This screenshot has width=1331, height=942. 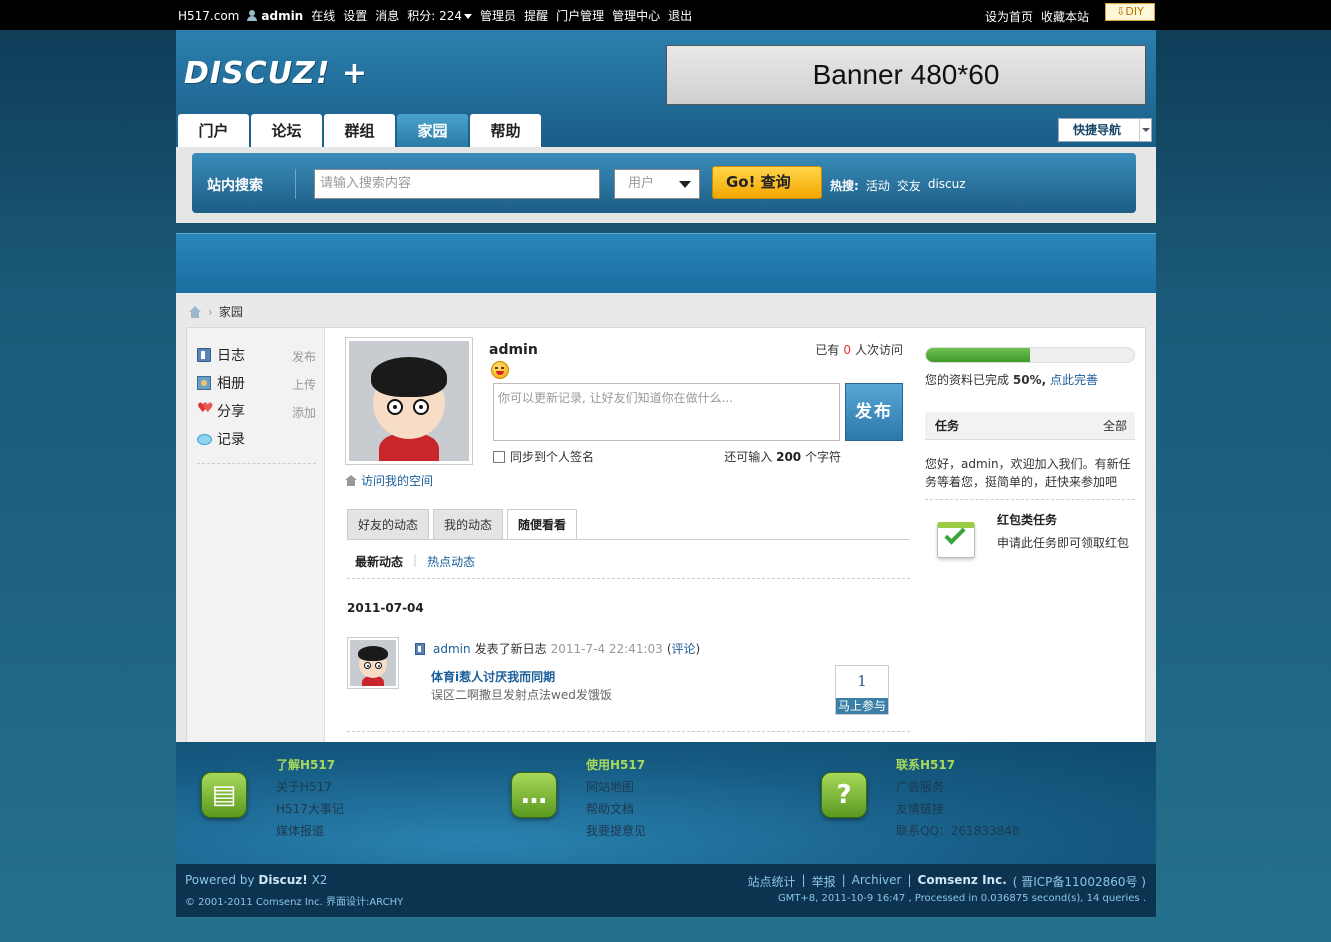 I want to click on progress-fill, so click(x=978, y=355).